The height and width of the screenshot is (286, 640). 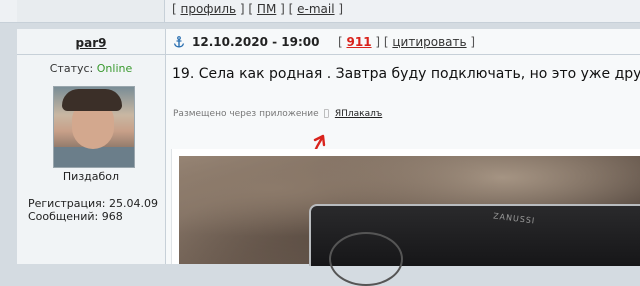 I want to click on hob-ring, so click(x=366, y=259).